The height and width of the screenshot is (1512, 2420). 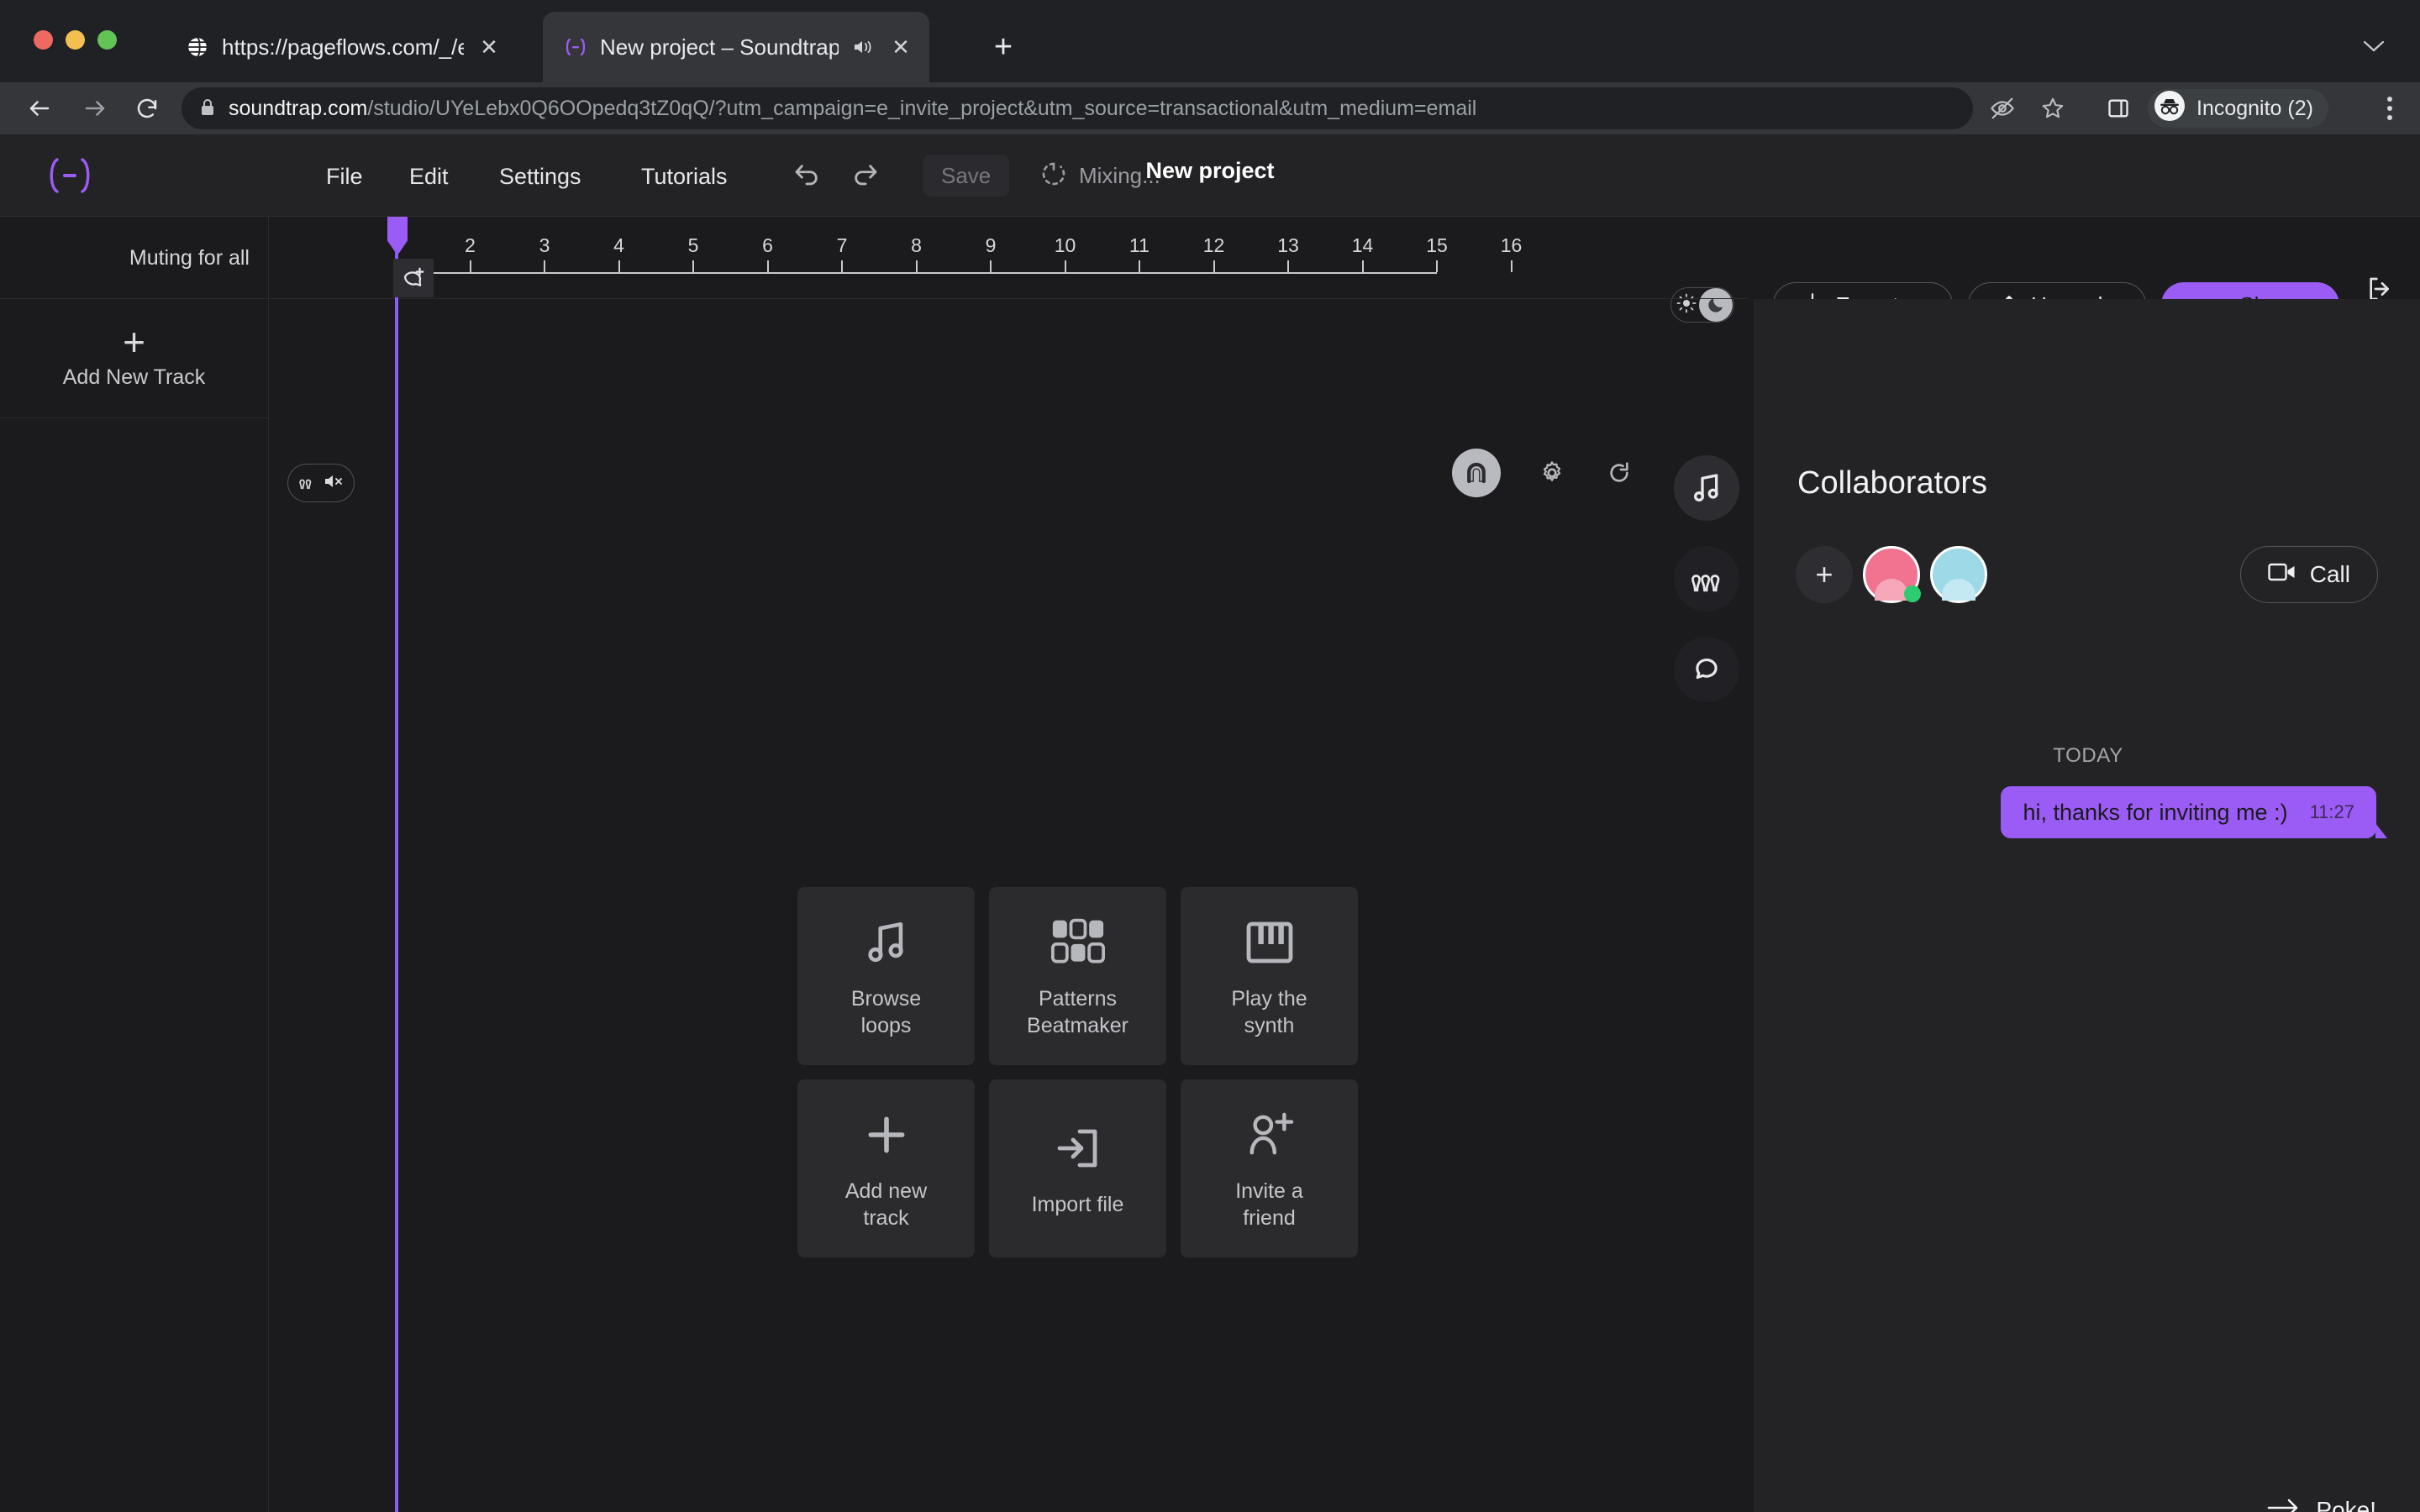 I want to click on tile-add-new-track: Add new track, so click(x=886, y=1168).